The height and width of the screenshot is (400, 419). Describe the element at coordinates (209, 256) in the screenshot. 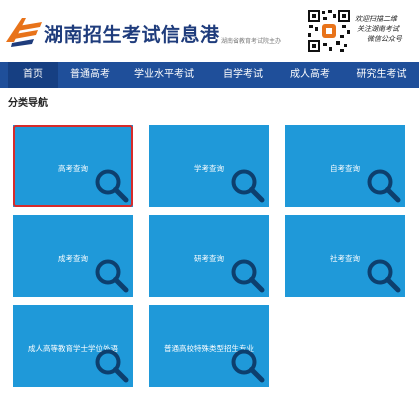

I see `tile-yankao-query: 研考查询` at that location.